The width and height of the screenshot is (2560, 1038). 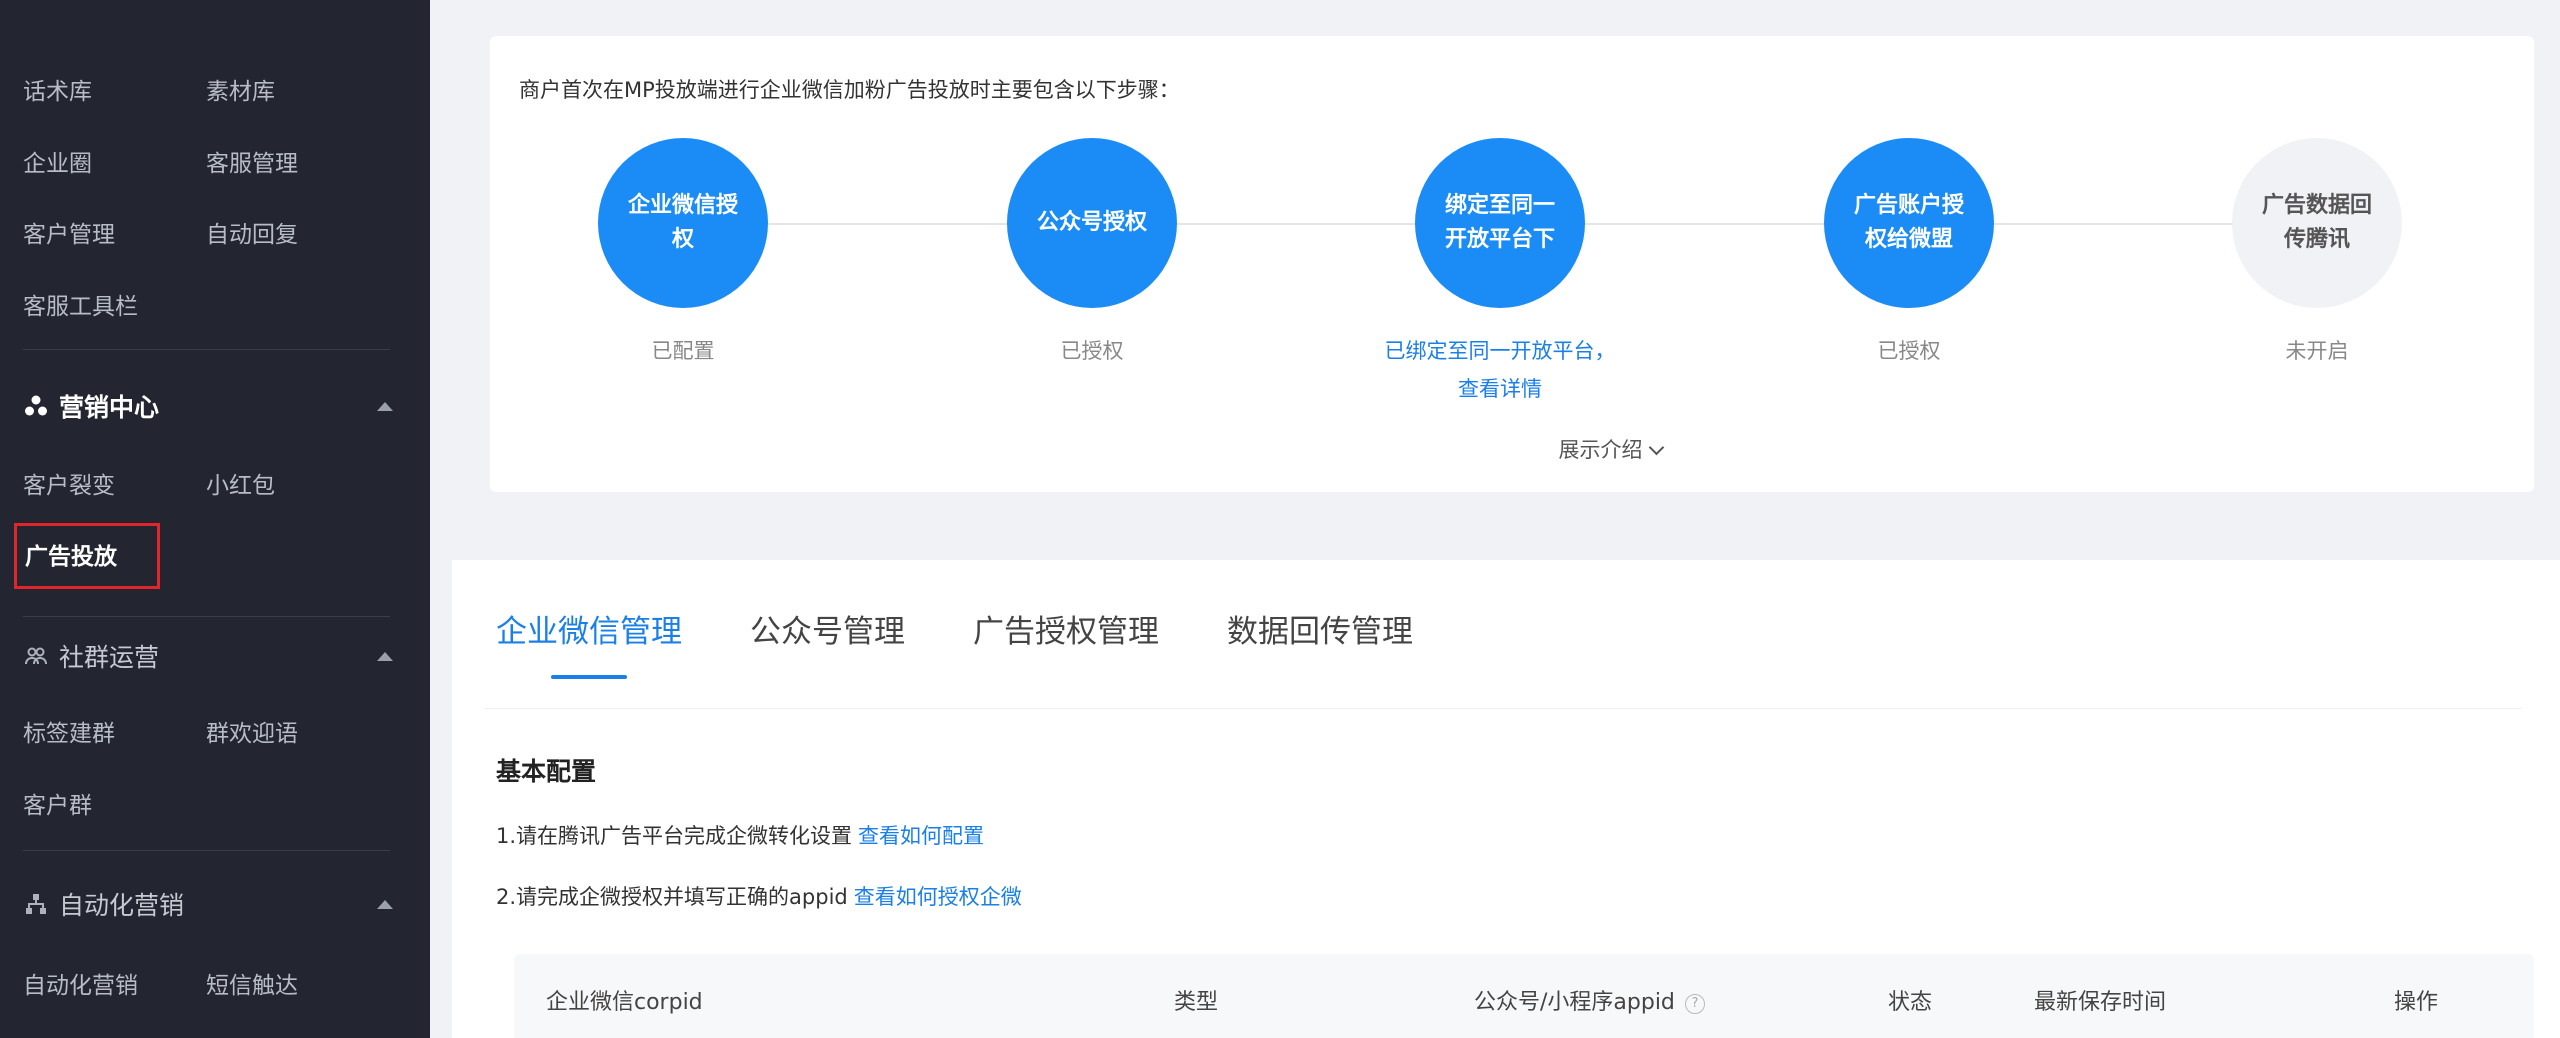 What do you see at coordinates (122, 905) in the screenshot?
I see `section-title: 自动化营销` at bounding box center [122, 905].